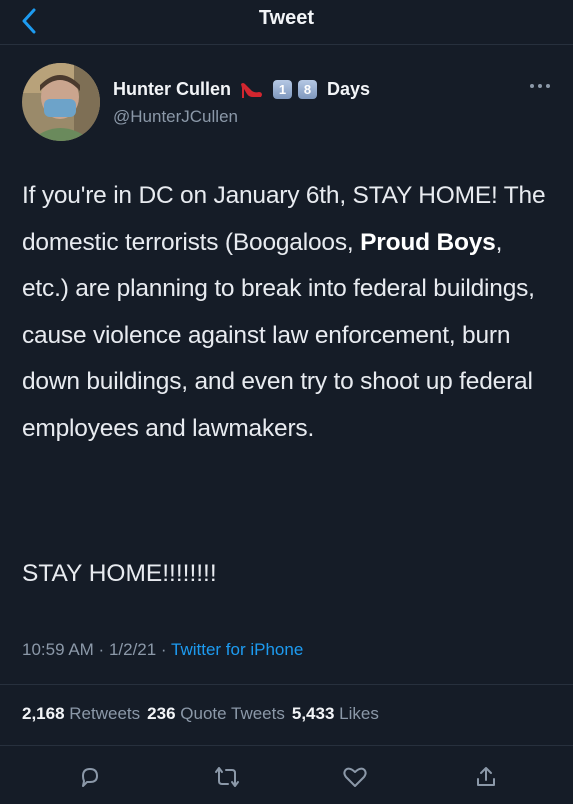 The height and width of the screenshot is (804, 573). Describe the element at coordinates (286, 775) in the screenshot. I see `action-bar` at that location.